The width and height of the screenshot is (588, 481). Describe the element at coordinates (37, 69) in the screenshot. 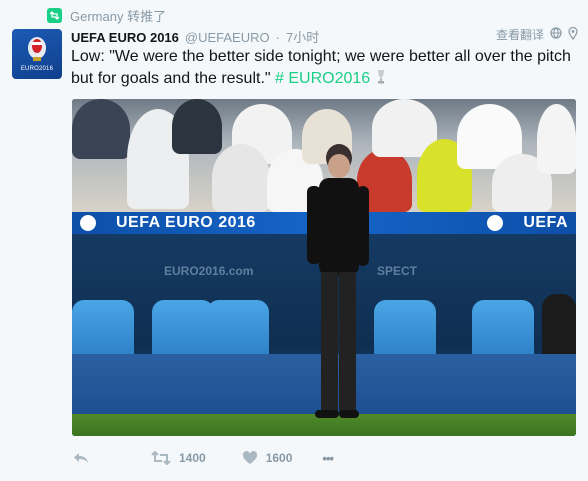

I see `avatar-label: EURO2016` at that location.